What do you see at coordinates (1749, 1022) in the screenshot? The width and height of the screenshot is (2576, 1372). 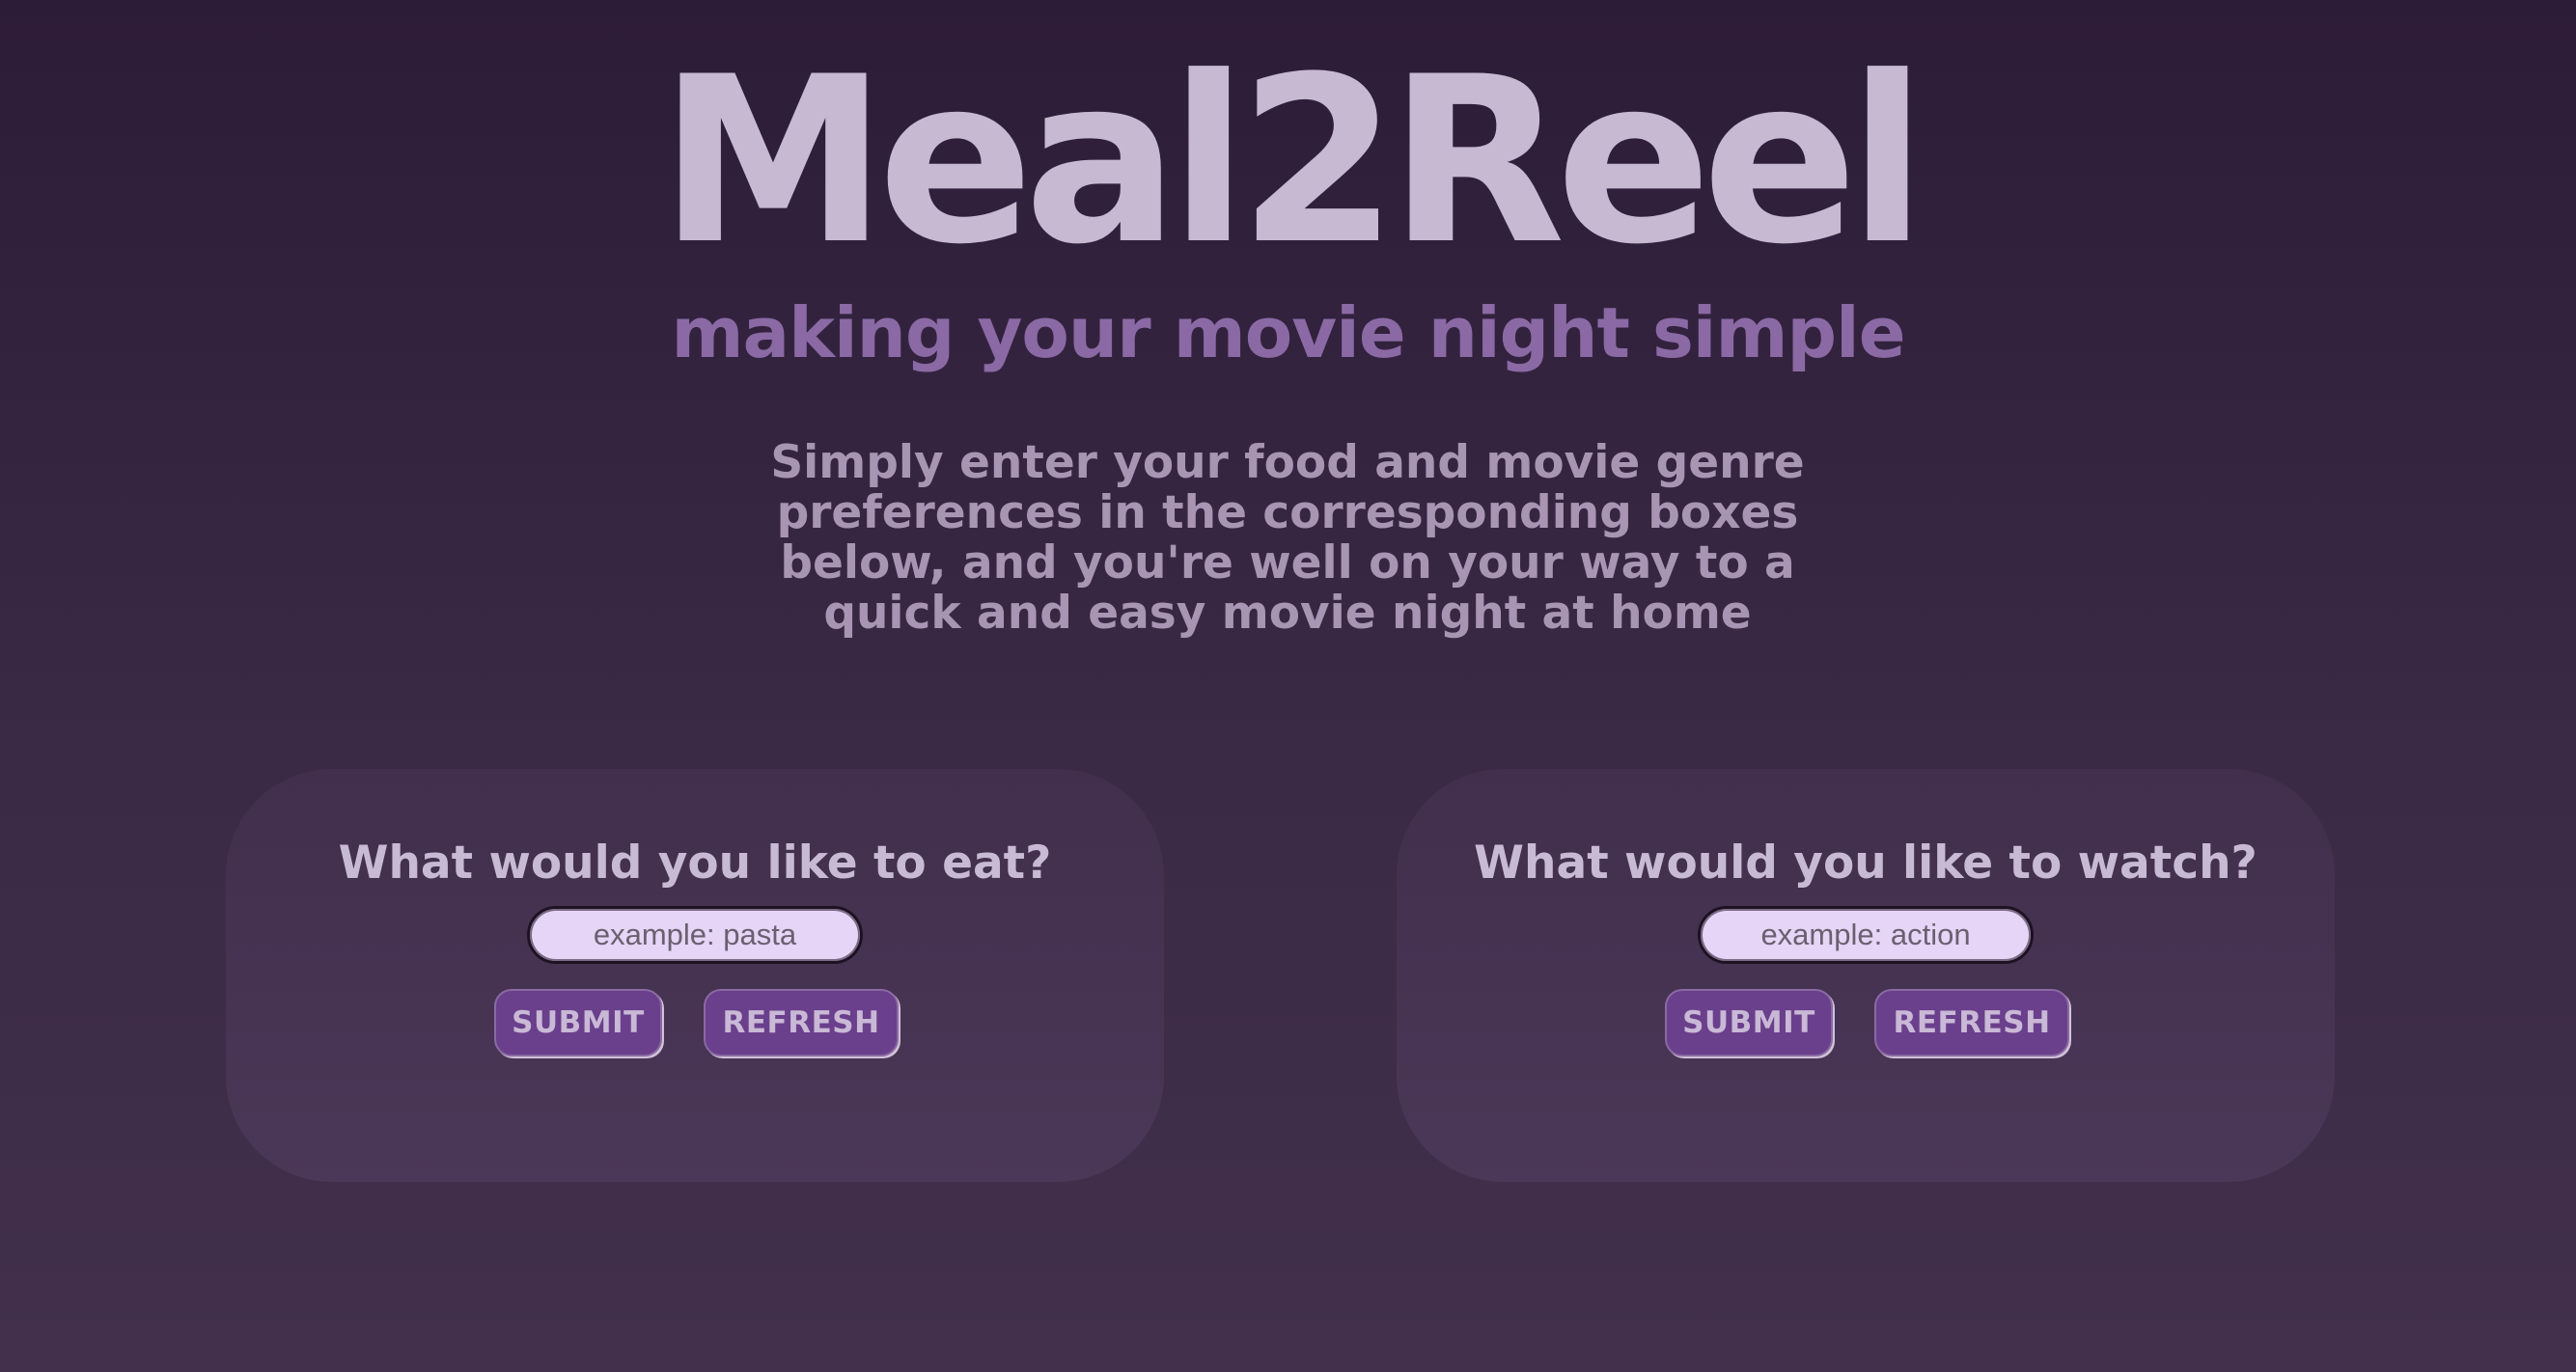 I see `movie-submit-button: SUBMIT` at bounding box center [1749, 1022].